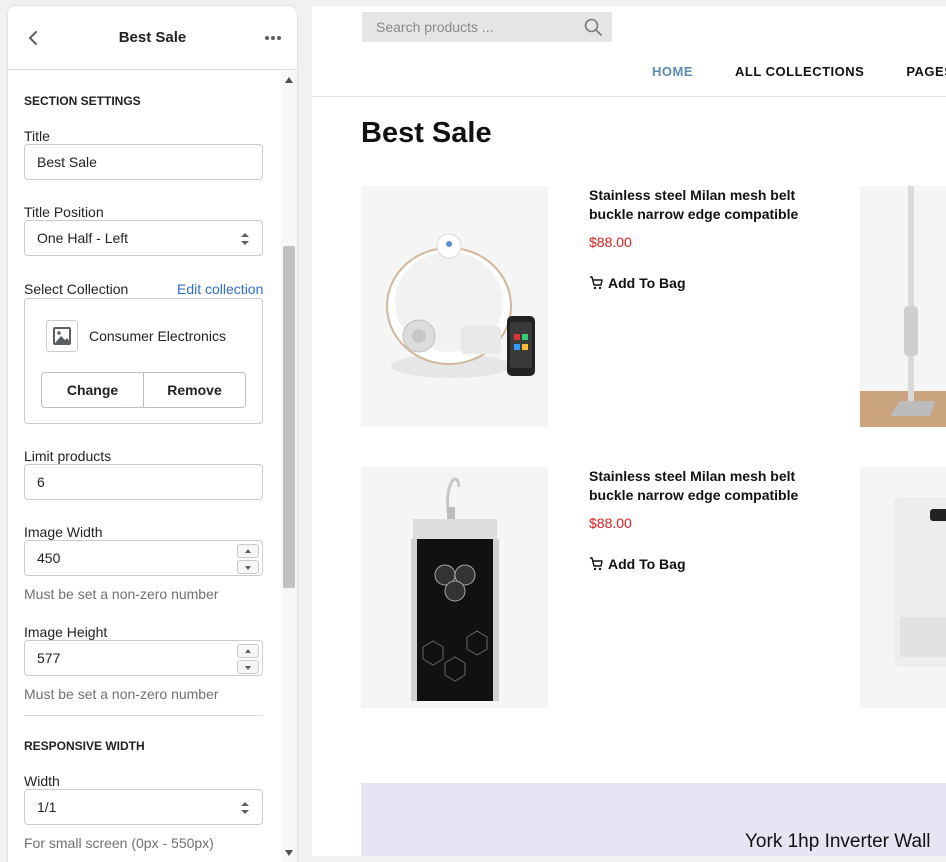  I want to click on back-arrow-icon, so click(34, 38).